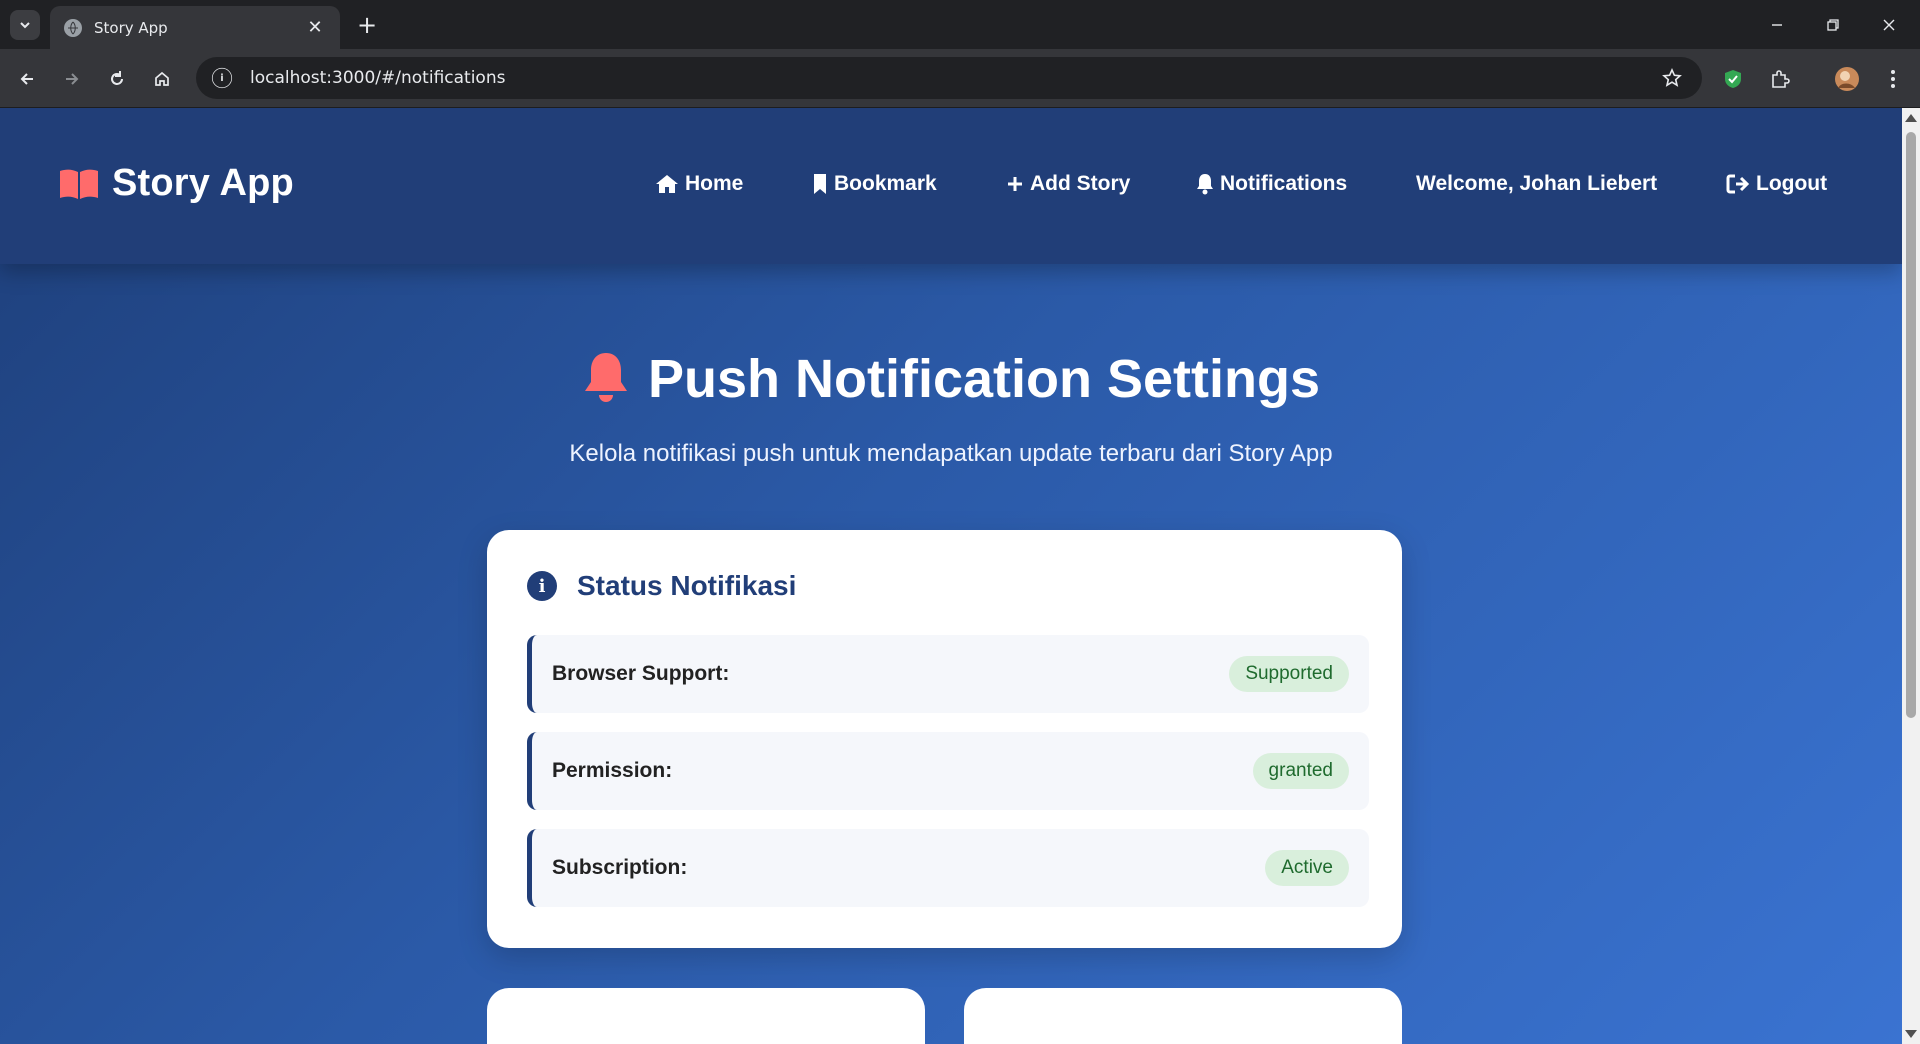 The width and height of the screenshot is (1920, 1044). I want to click on globe-favicon, so click(73, 27).